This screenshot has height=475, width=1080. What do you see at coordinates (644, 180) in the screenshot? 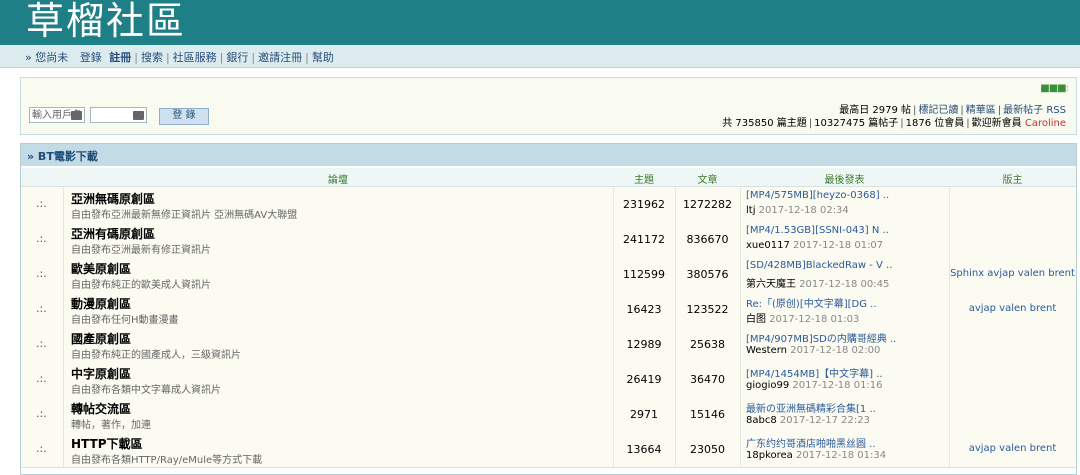
I see `col-topics: 主題` at bounding box center [644, 180].